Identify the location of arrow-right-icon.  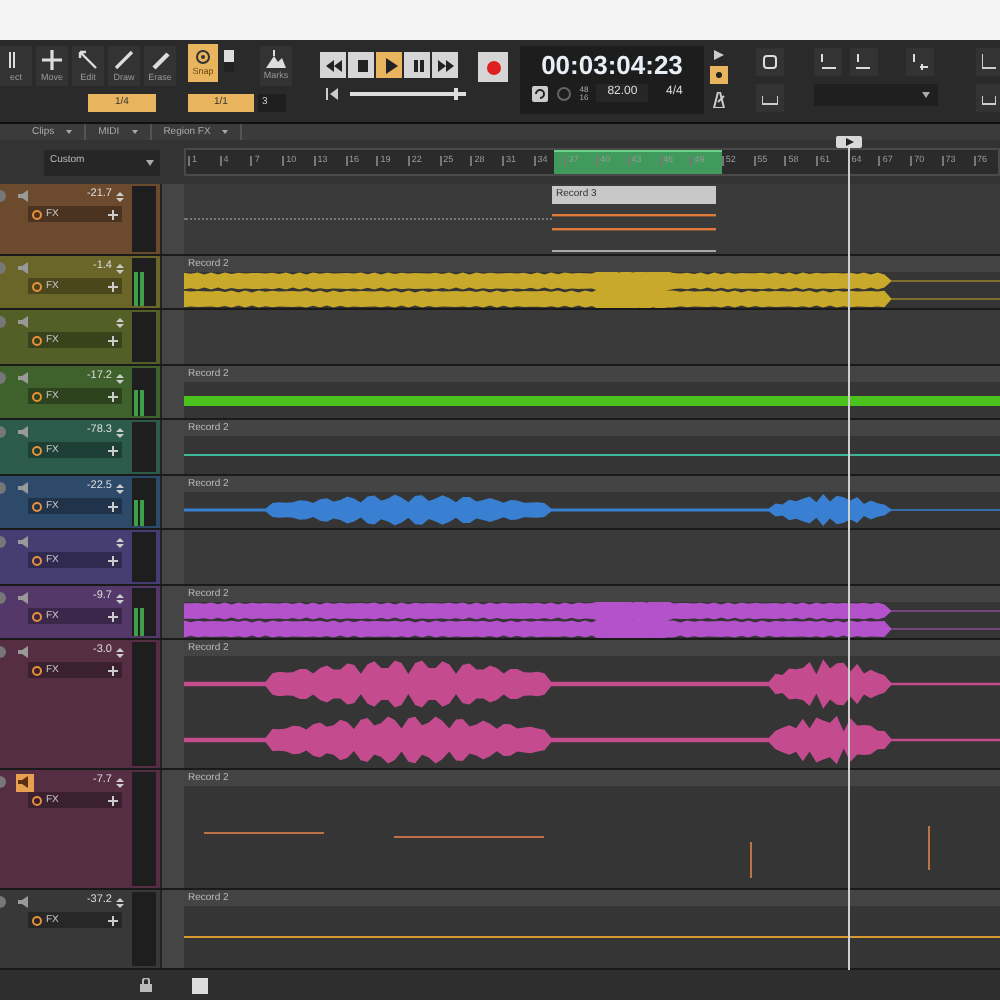
(864, 62).